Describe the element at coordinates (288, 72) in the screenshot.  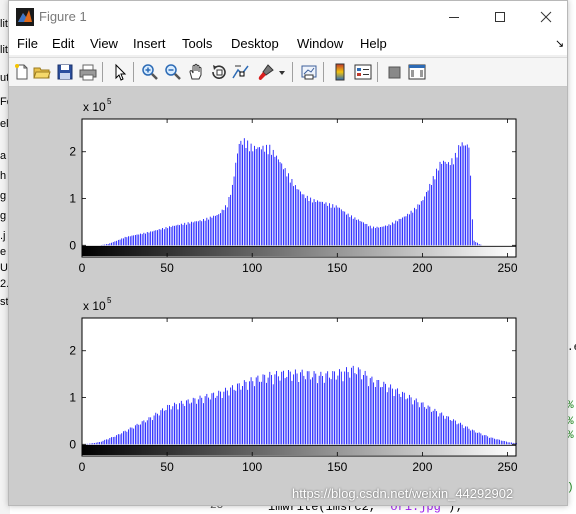
I see `figure-toolbar` at that location.